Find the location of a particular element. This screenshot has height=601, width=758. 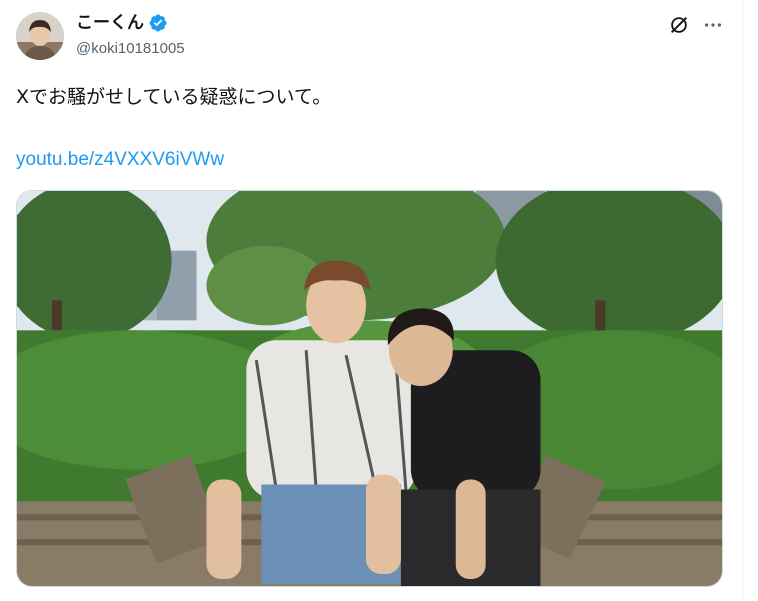

more-horizontal-icon is located at coordinates (713, 25).